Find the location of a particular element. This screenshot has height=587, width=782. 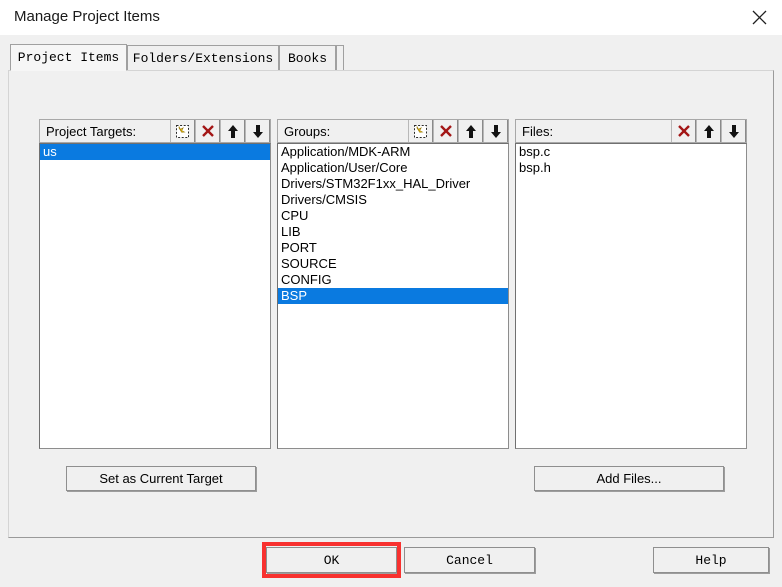

help-button: Help is located at coordinates (711, 560).